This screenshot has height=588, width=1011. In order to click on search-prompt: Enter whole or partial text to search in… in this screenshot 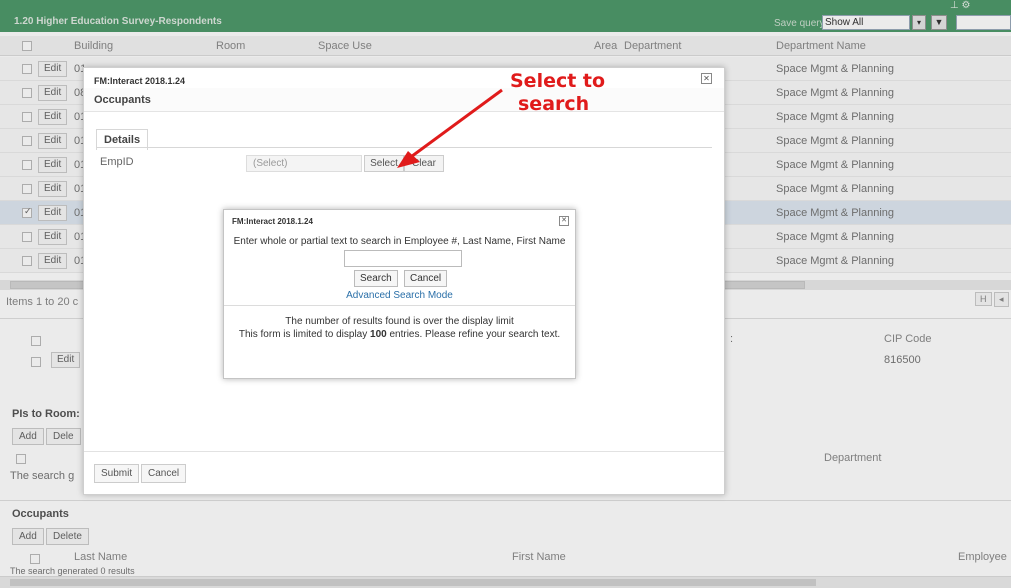, I will do `click(399, 241)`.